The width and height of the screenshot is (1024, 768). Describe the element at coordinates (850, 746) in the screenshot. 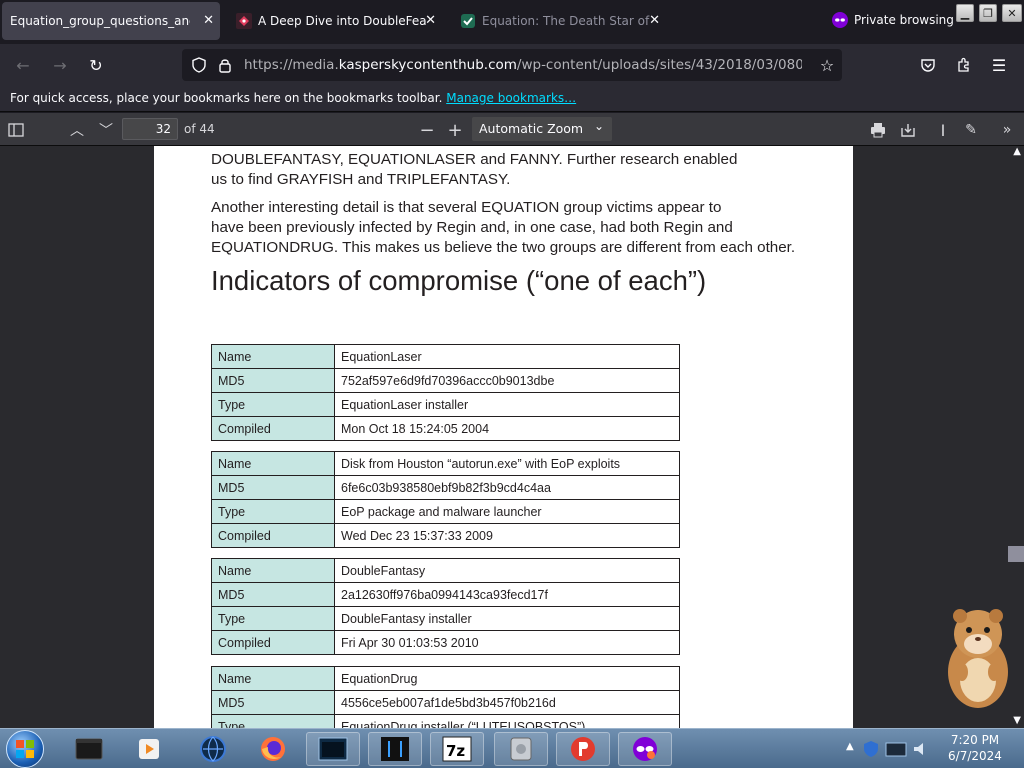

I see `show-hidden-icons-icon: ▲` at that location.